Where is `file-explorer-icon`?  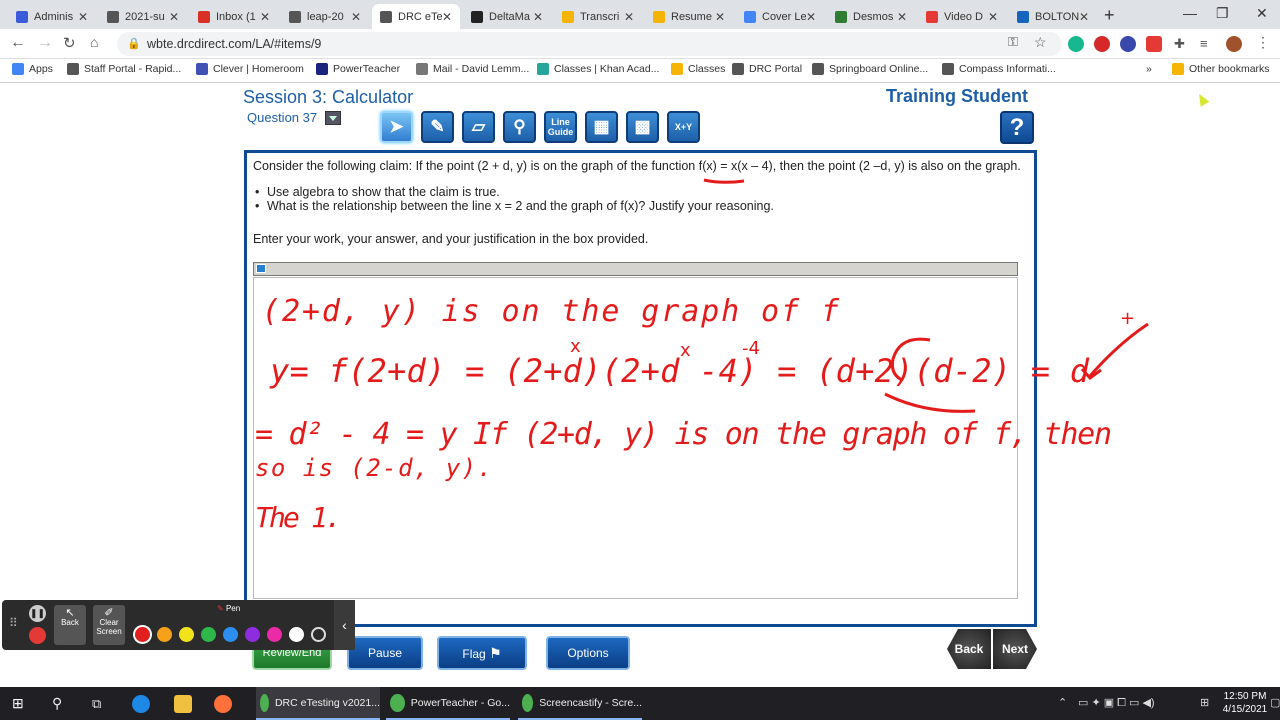
file-explorer-icon is located at coordinates (186, 703).